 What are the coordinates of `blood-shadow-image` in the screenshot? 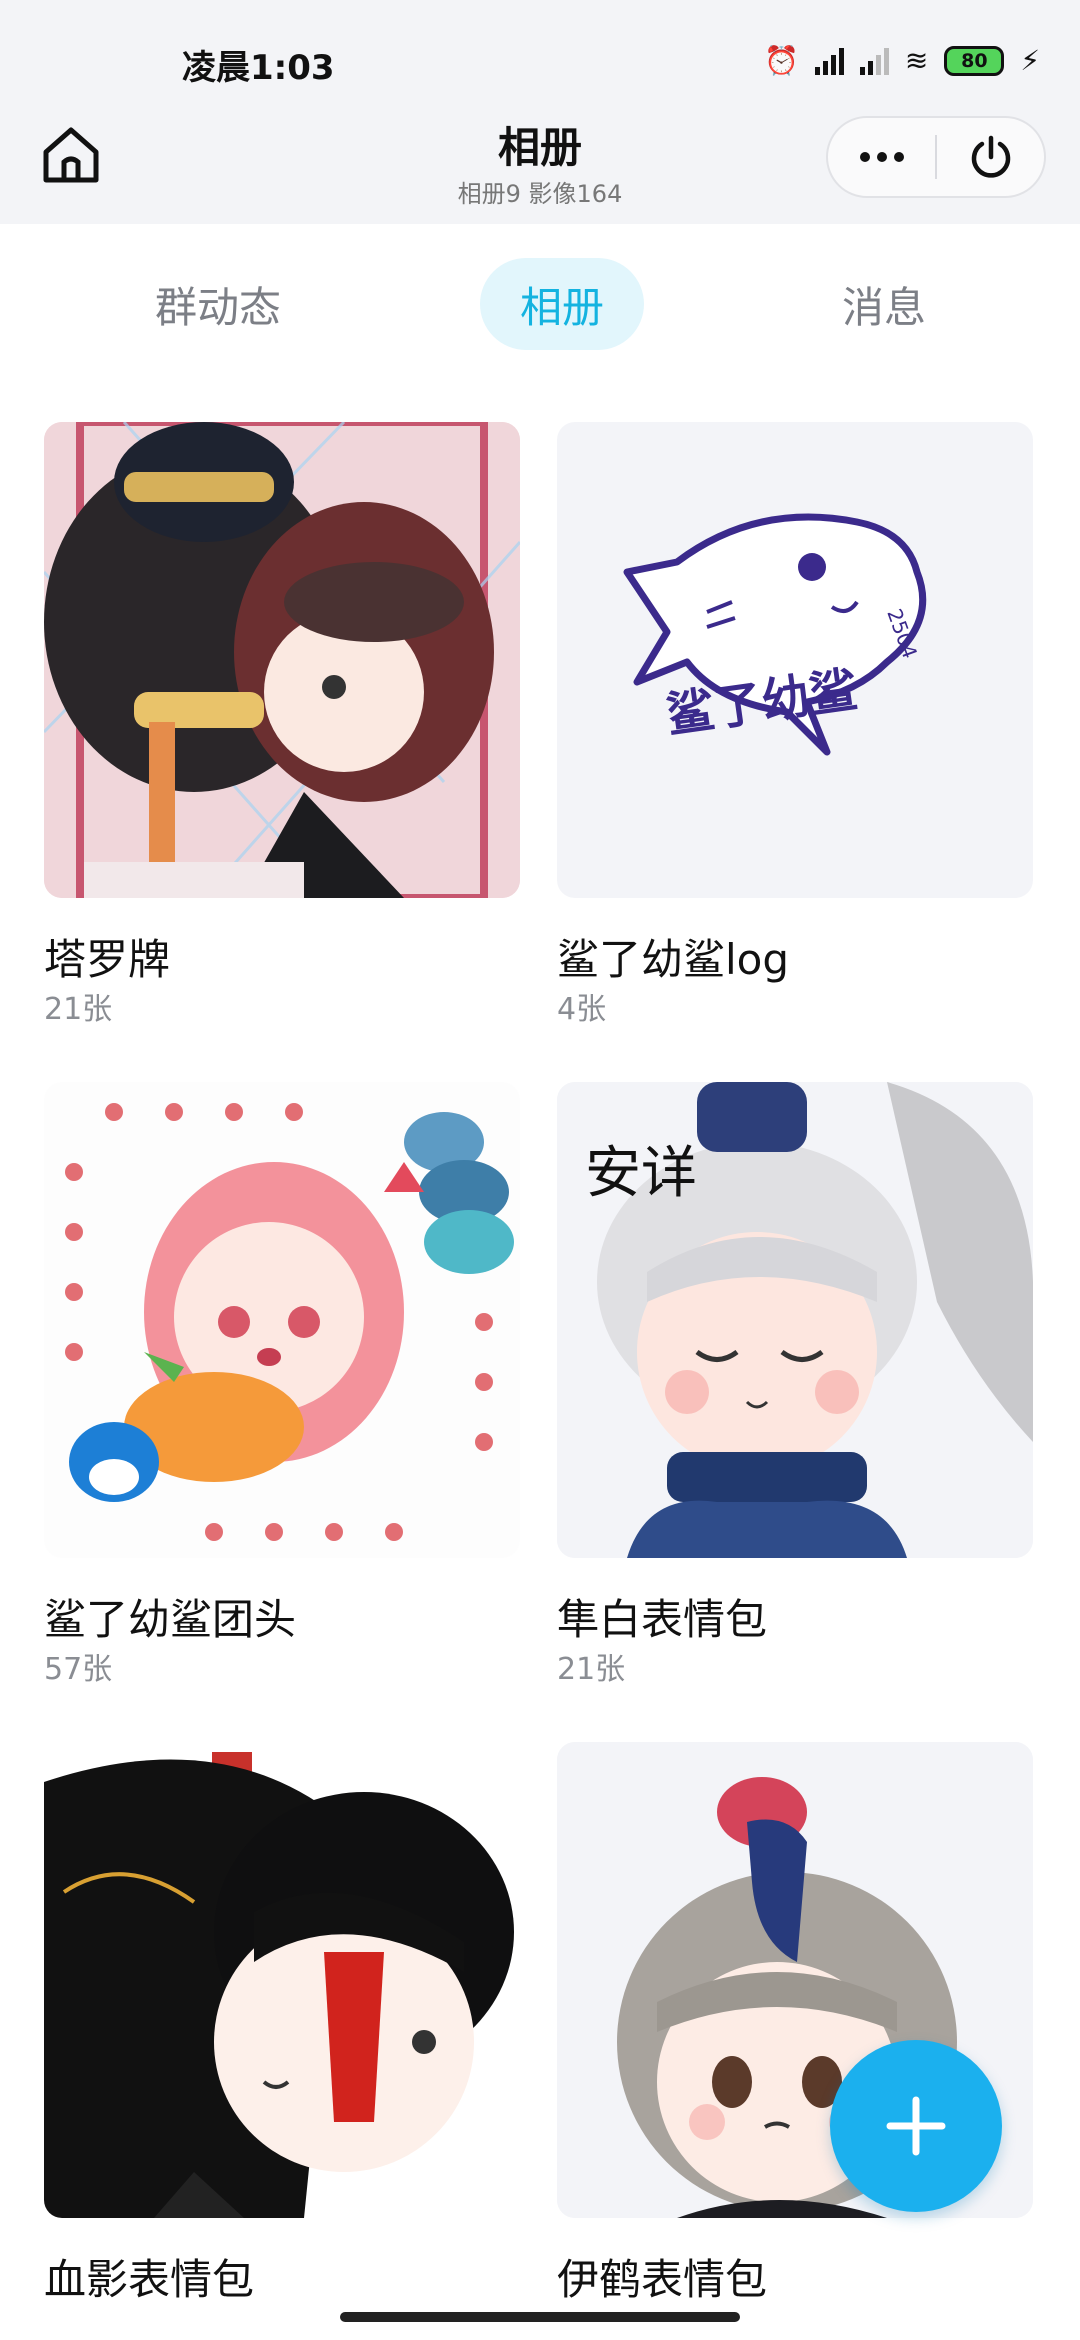 It's located at (282, 1980).